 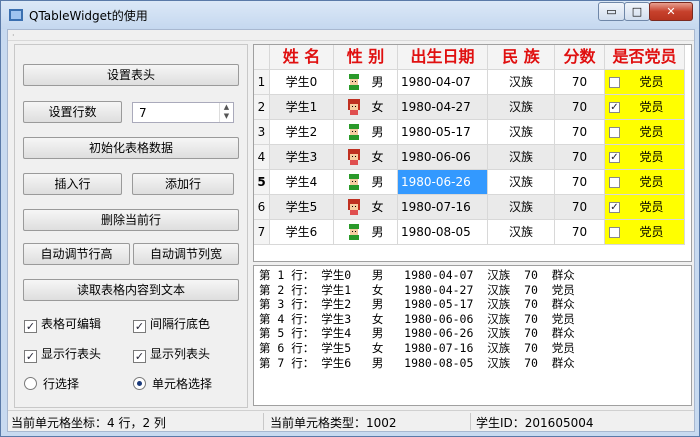 What do you see at coordinates (366, 57) in the screenshot?
I see `column-header: 性 别` at bounding box center [366, 57].